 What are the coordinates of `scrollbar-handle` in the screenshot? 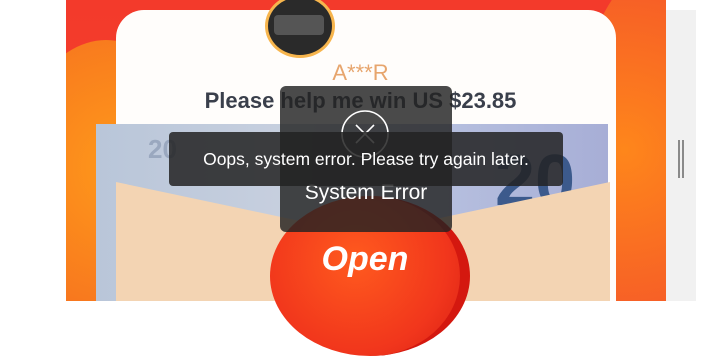 It's located at (681, 159).